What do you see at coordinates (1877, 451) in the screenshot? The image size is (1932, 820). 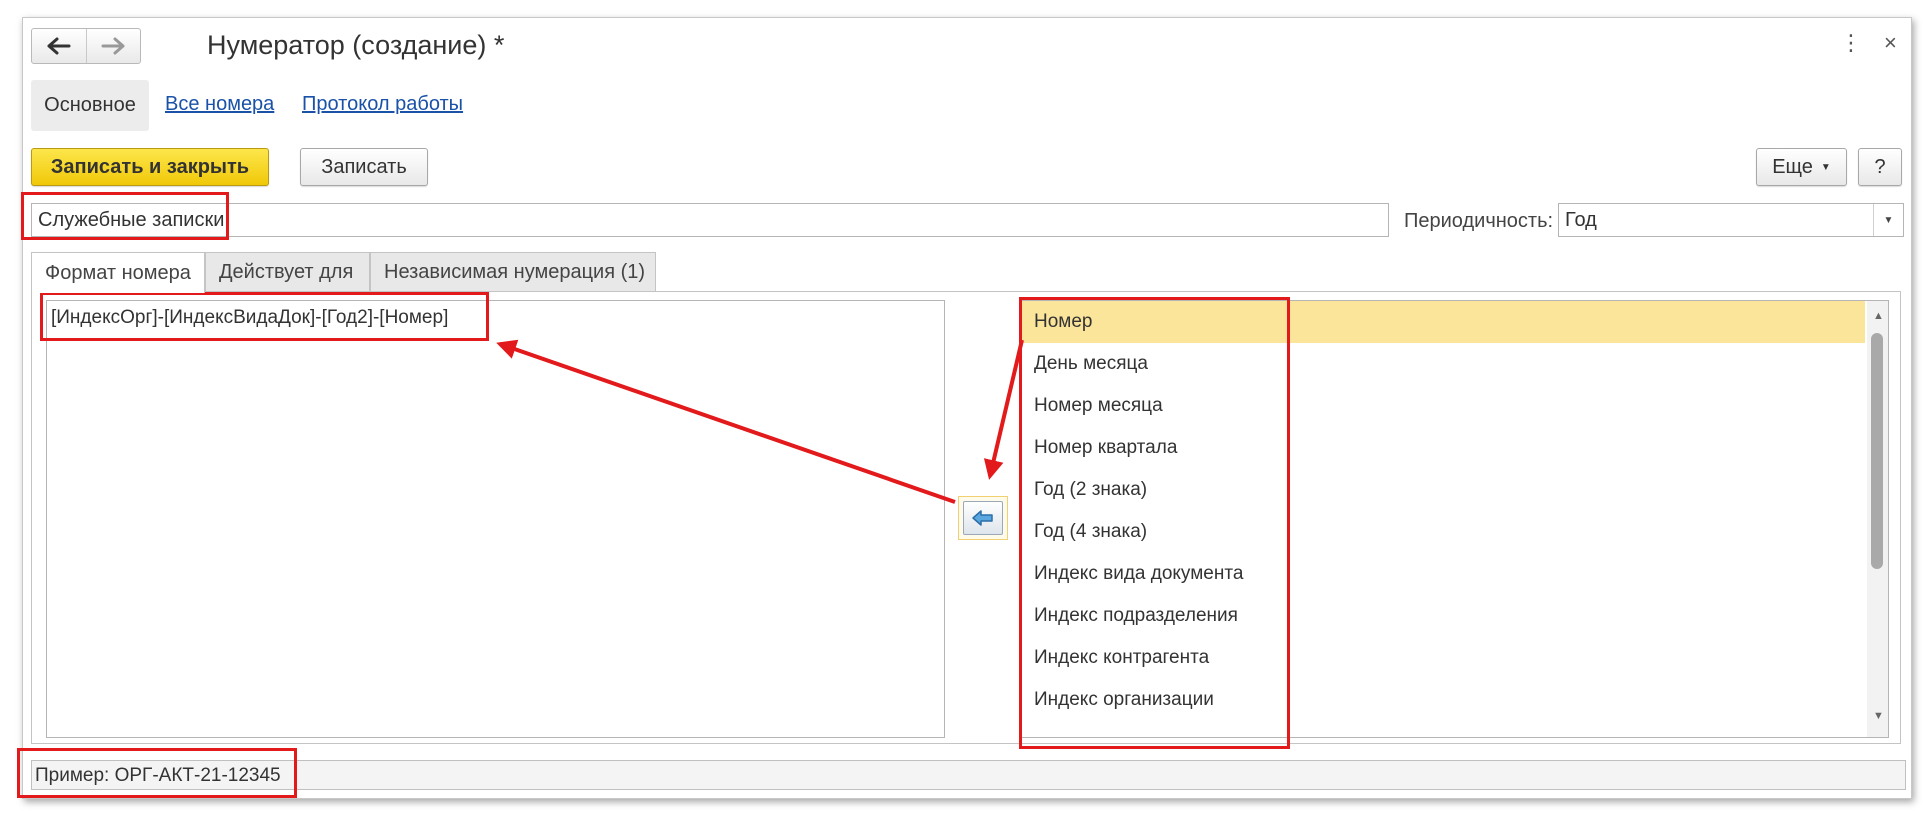 I see `list-scroll-thumb` at bounding box center [1877, 451].